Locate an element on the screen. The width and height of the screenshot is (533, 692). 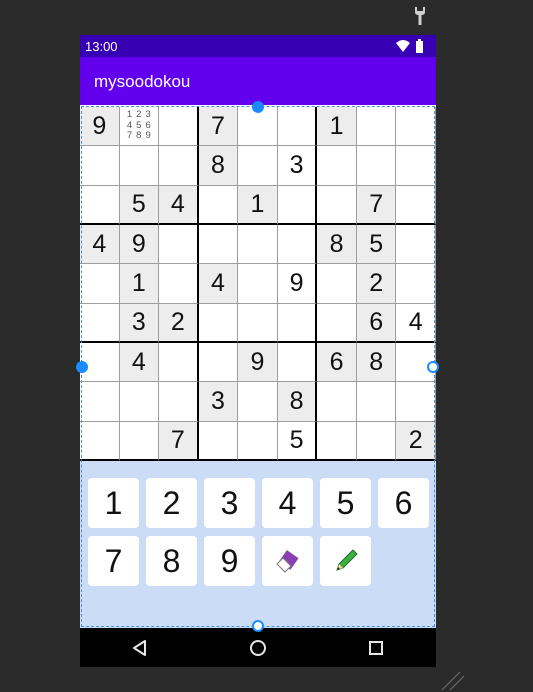
digit-button: 9 is located at coordinates (229, 561).